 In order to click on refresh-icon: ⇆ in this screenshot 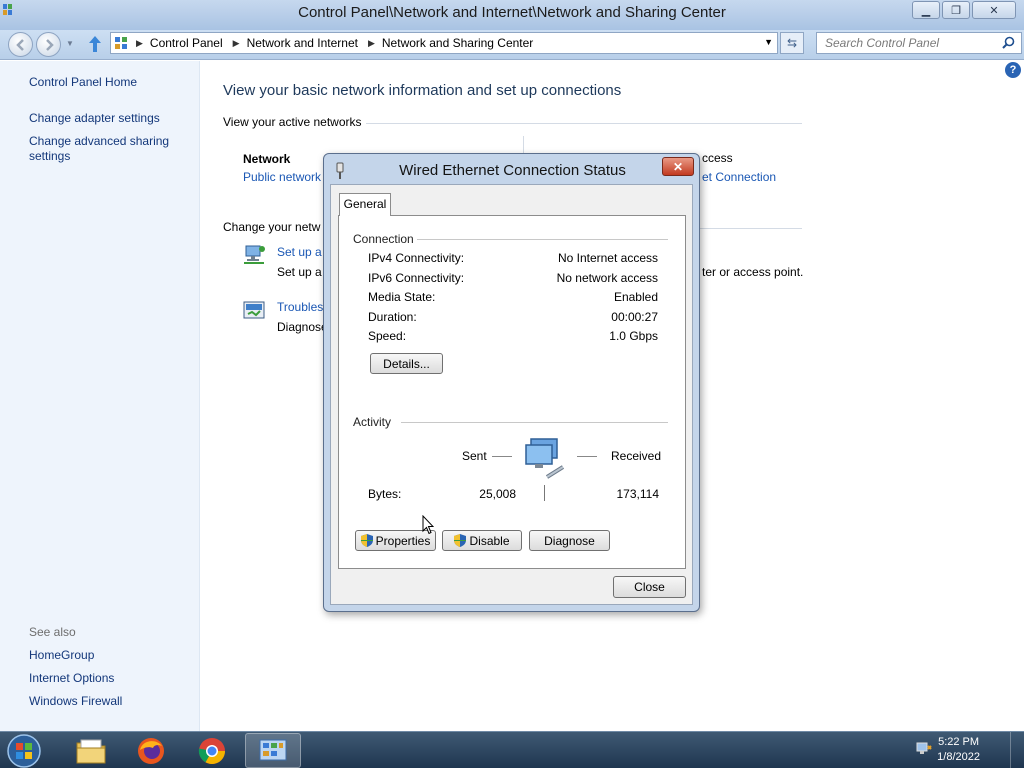, I will do `click(792, 43)`.